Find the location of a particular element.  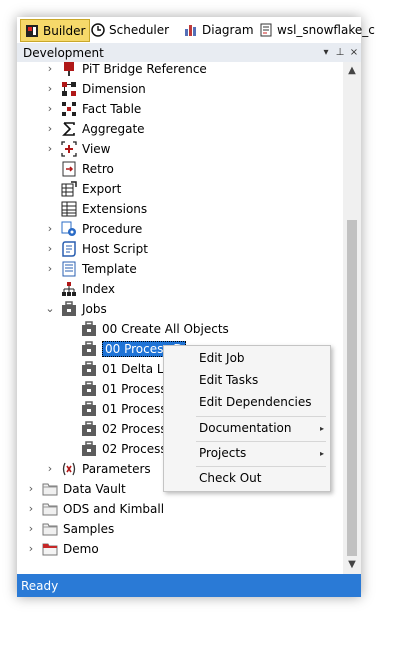

menu-item-edit-tasks: Edit Tasks is located at coordinates (247, 380).